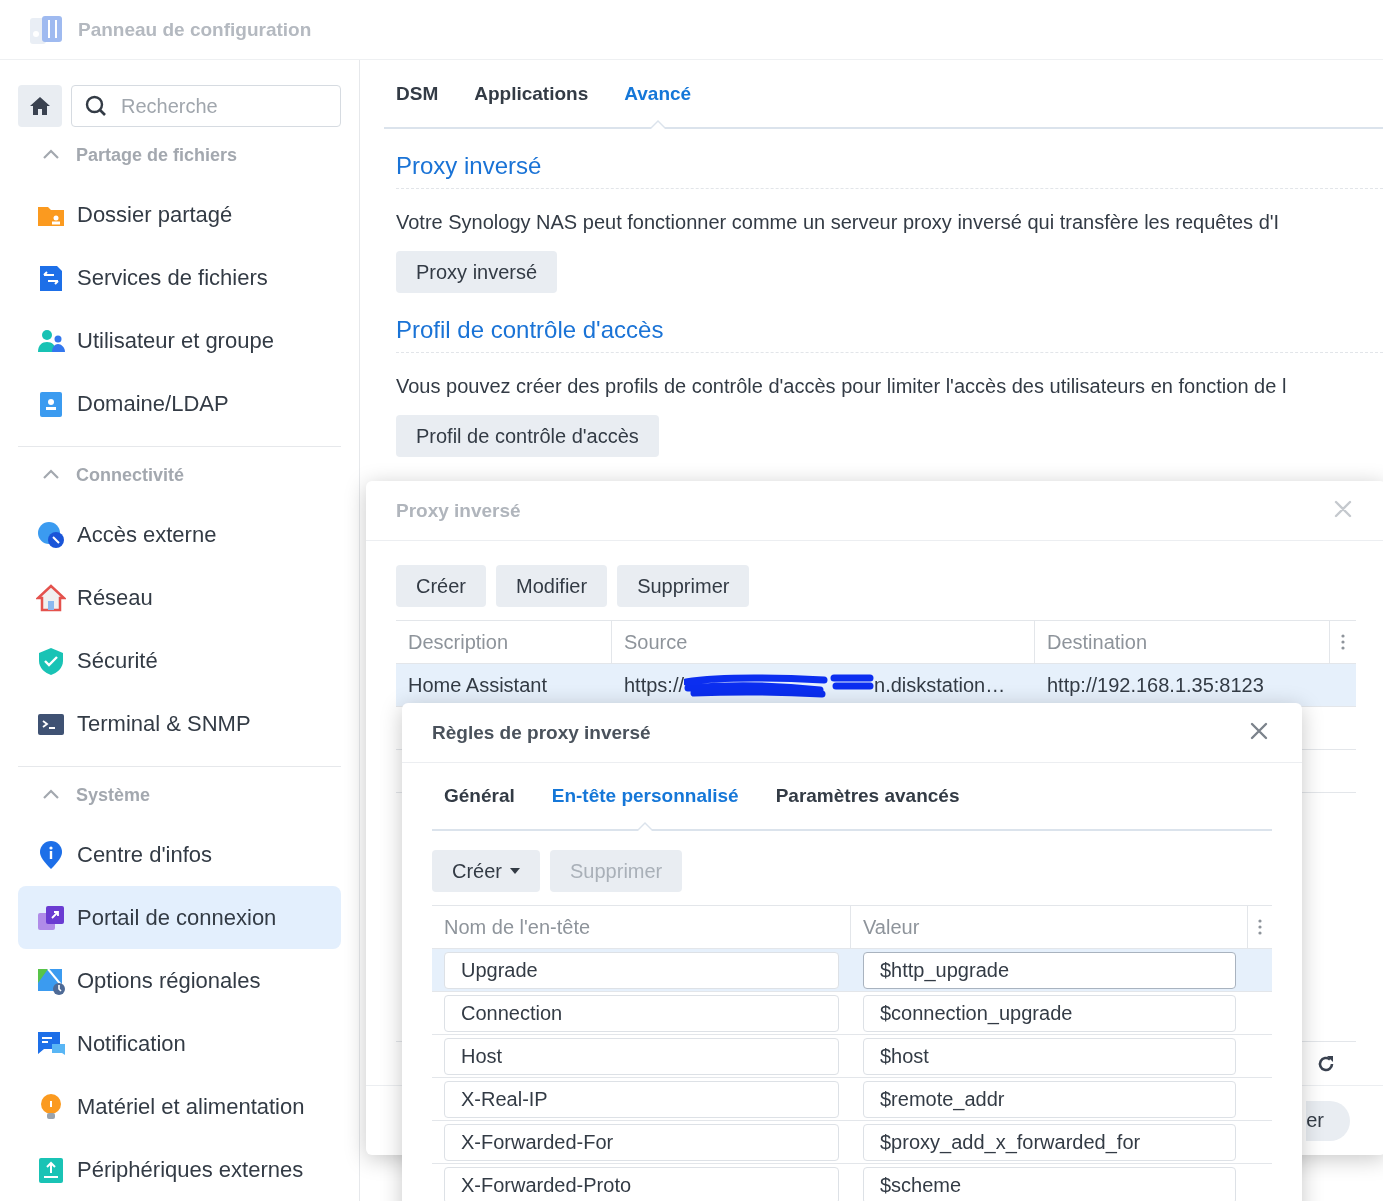  I want to click on table-cell: http://192.168.1.35:8123, so click(1182, 685).